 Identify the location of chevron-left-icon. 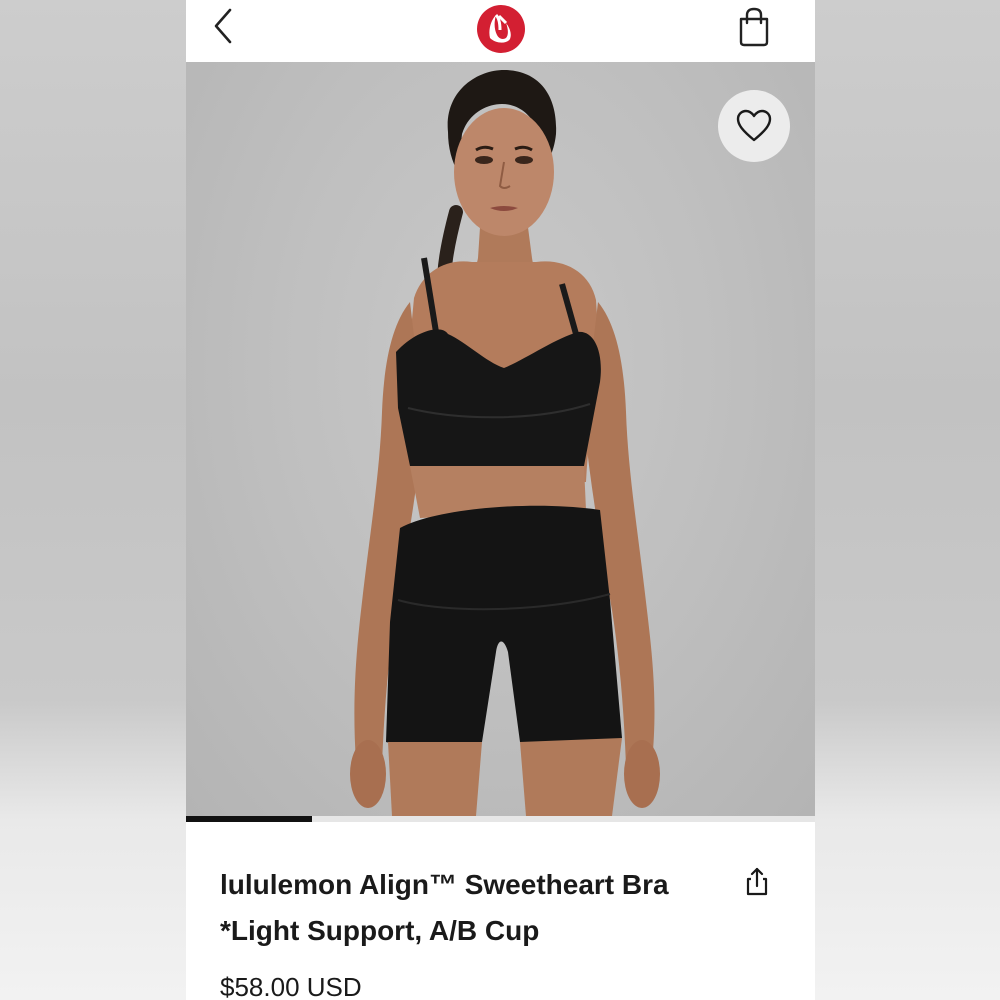
(223, 26).